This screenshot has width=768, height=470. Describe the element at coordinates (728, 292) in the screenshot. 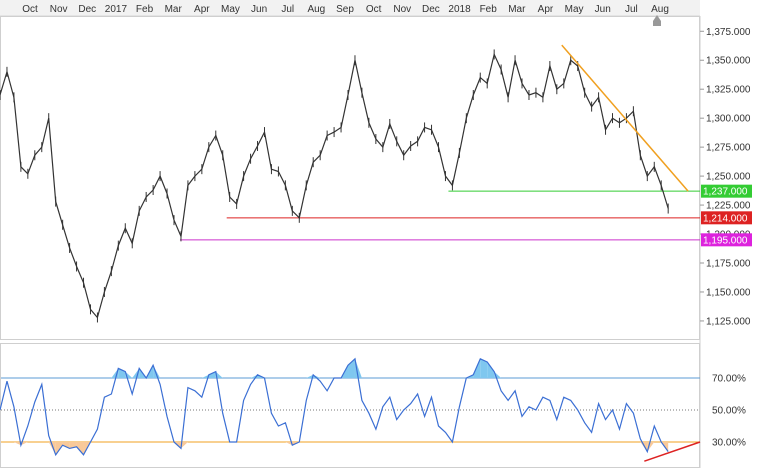

I see `y-tick-label: 1,150.000` at that location.